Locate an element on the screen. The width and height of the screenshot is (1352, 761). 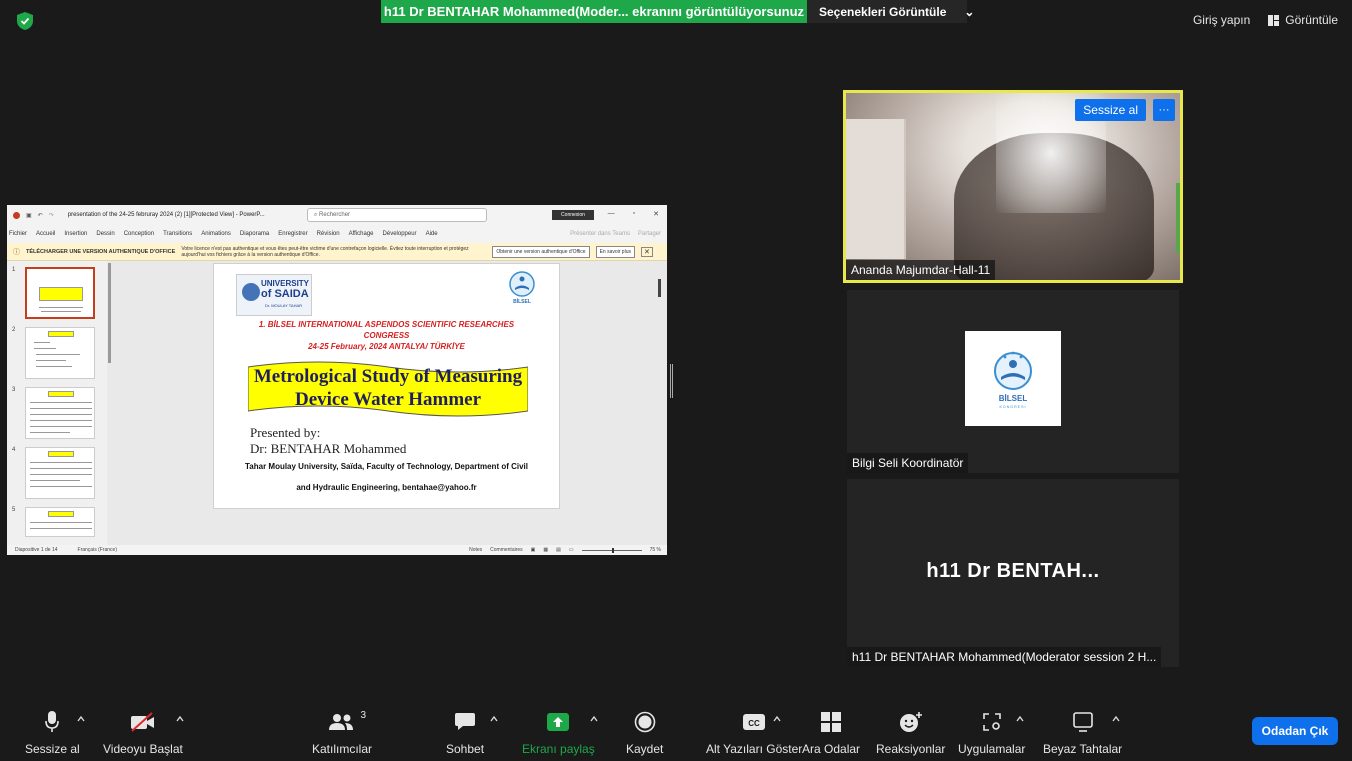
slide-sorter-icon: ▦ is located at coordinates (545, 550).